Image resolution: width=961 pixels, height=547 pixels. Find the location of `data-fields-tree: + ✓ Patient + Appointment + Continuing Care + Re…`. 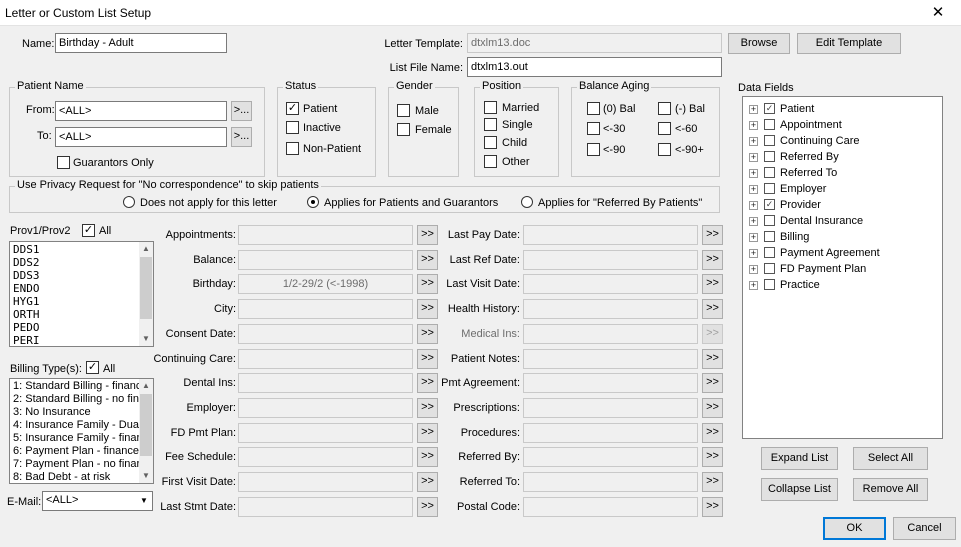

data-fields-tree: + ✓ Patient + Appointment + Continuing Care + Re… is located at coordinates (842, 267).